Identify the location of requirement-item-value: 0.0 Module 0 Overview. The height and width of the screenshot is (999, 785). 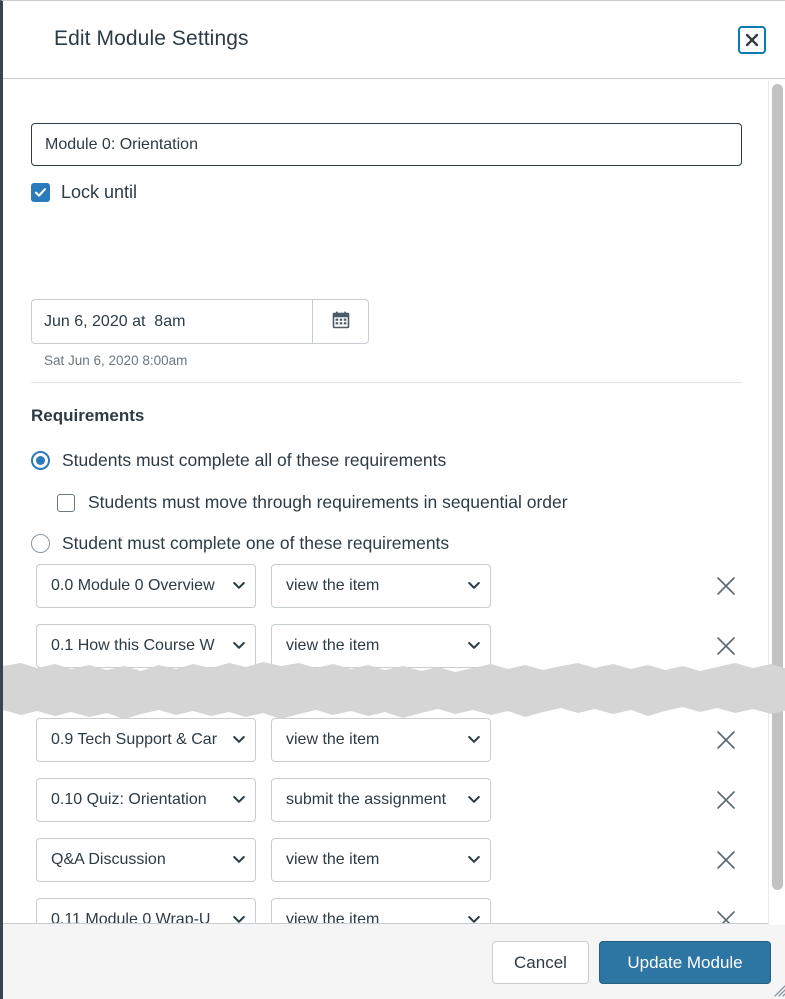
(133, 585).